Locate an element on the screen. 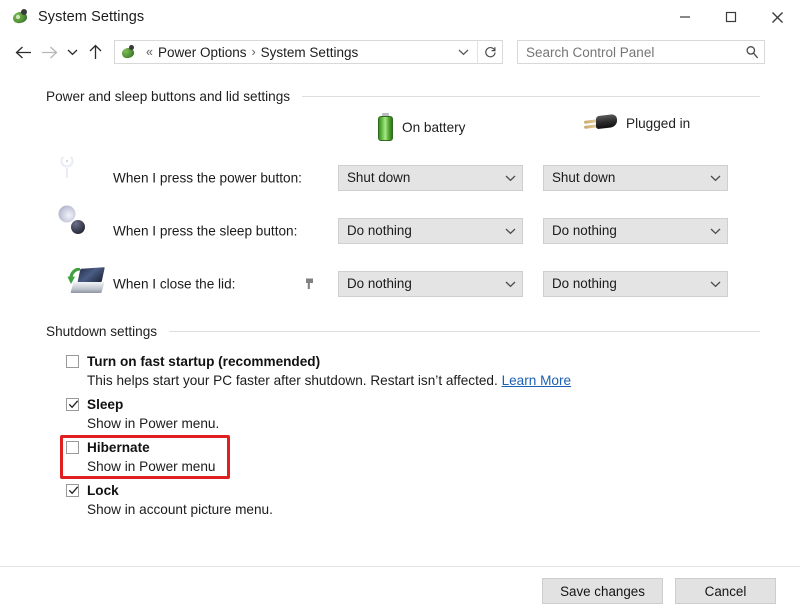 This screenshot has height=615, width=800. checkbox-lock is located at coordinates (72, 490).